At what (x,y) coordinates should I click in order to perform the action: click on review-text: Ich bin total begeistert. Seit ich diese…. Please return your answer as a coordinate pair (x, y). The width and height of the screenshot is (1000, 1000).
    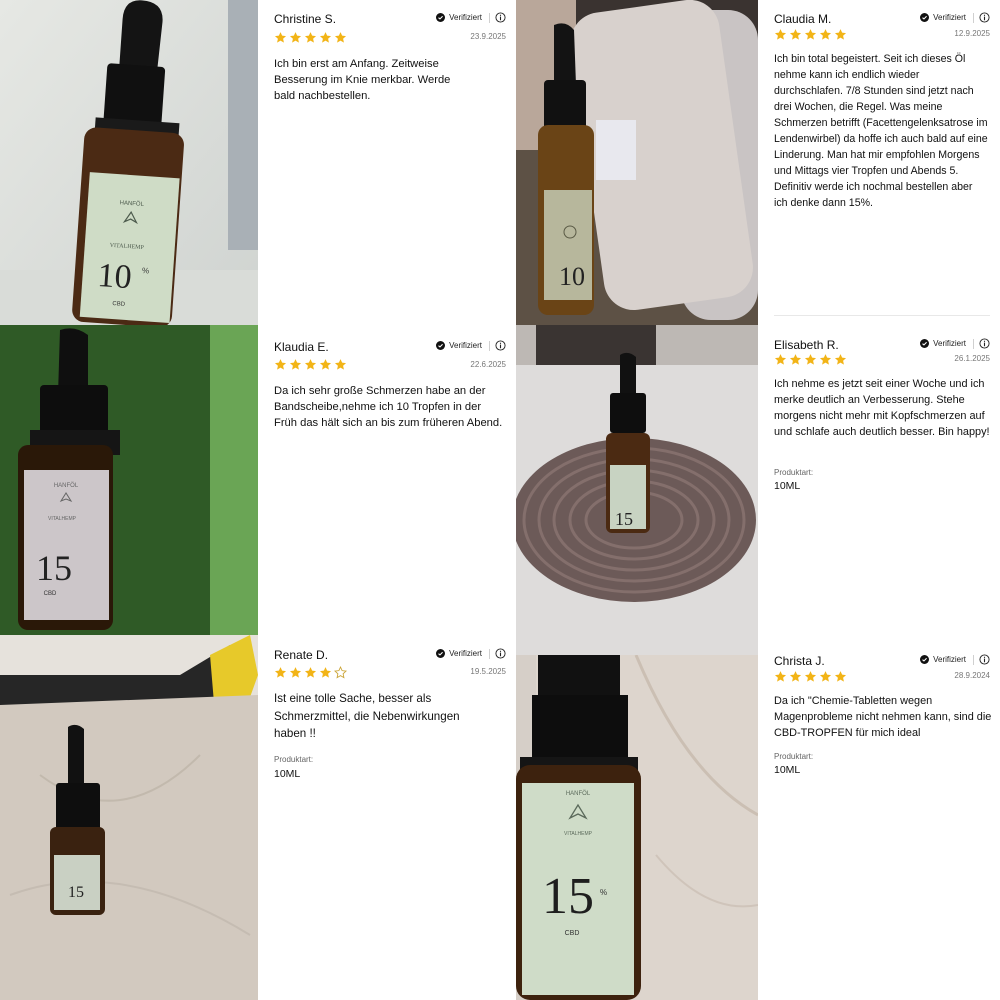
    Looking at the image, I should click on (881, 131).